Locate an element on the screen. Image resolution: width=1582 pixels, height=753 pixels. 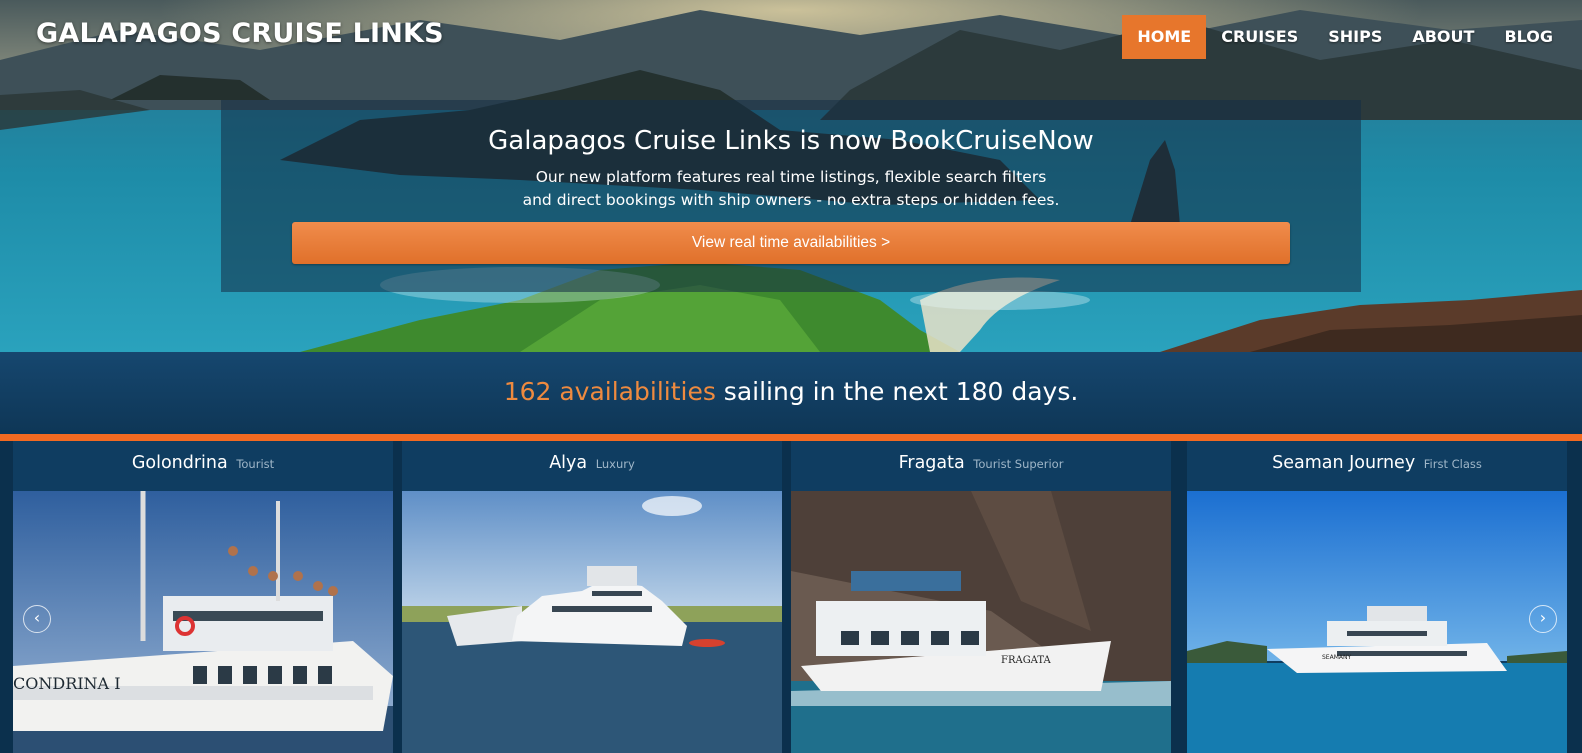
nav-blog: BLOG is located at coordinates (1528, 37).